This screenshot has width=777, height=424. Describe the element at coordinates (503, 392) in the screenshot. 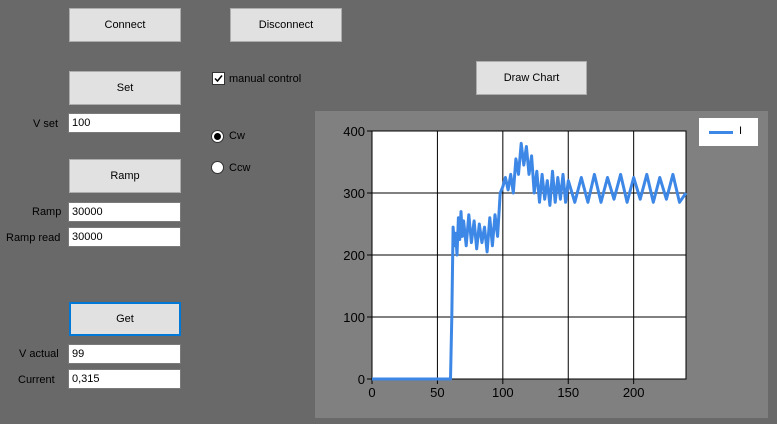

I see `x-tick-label: 100` at that location.